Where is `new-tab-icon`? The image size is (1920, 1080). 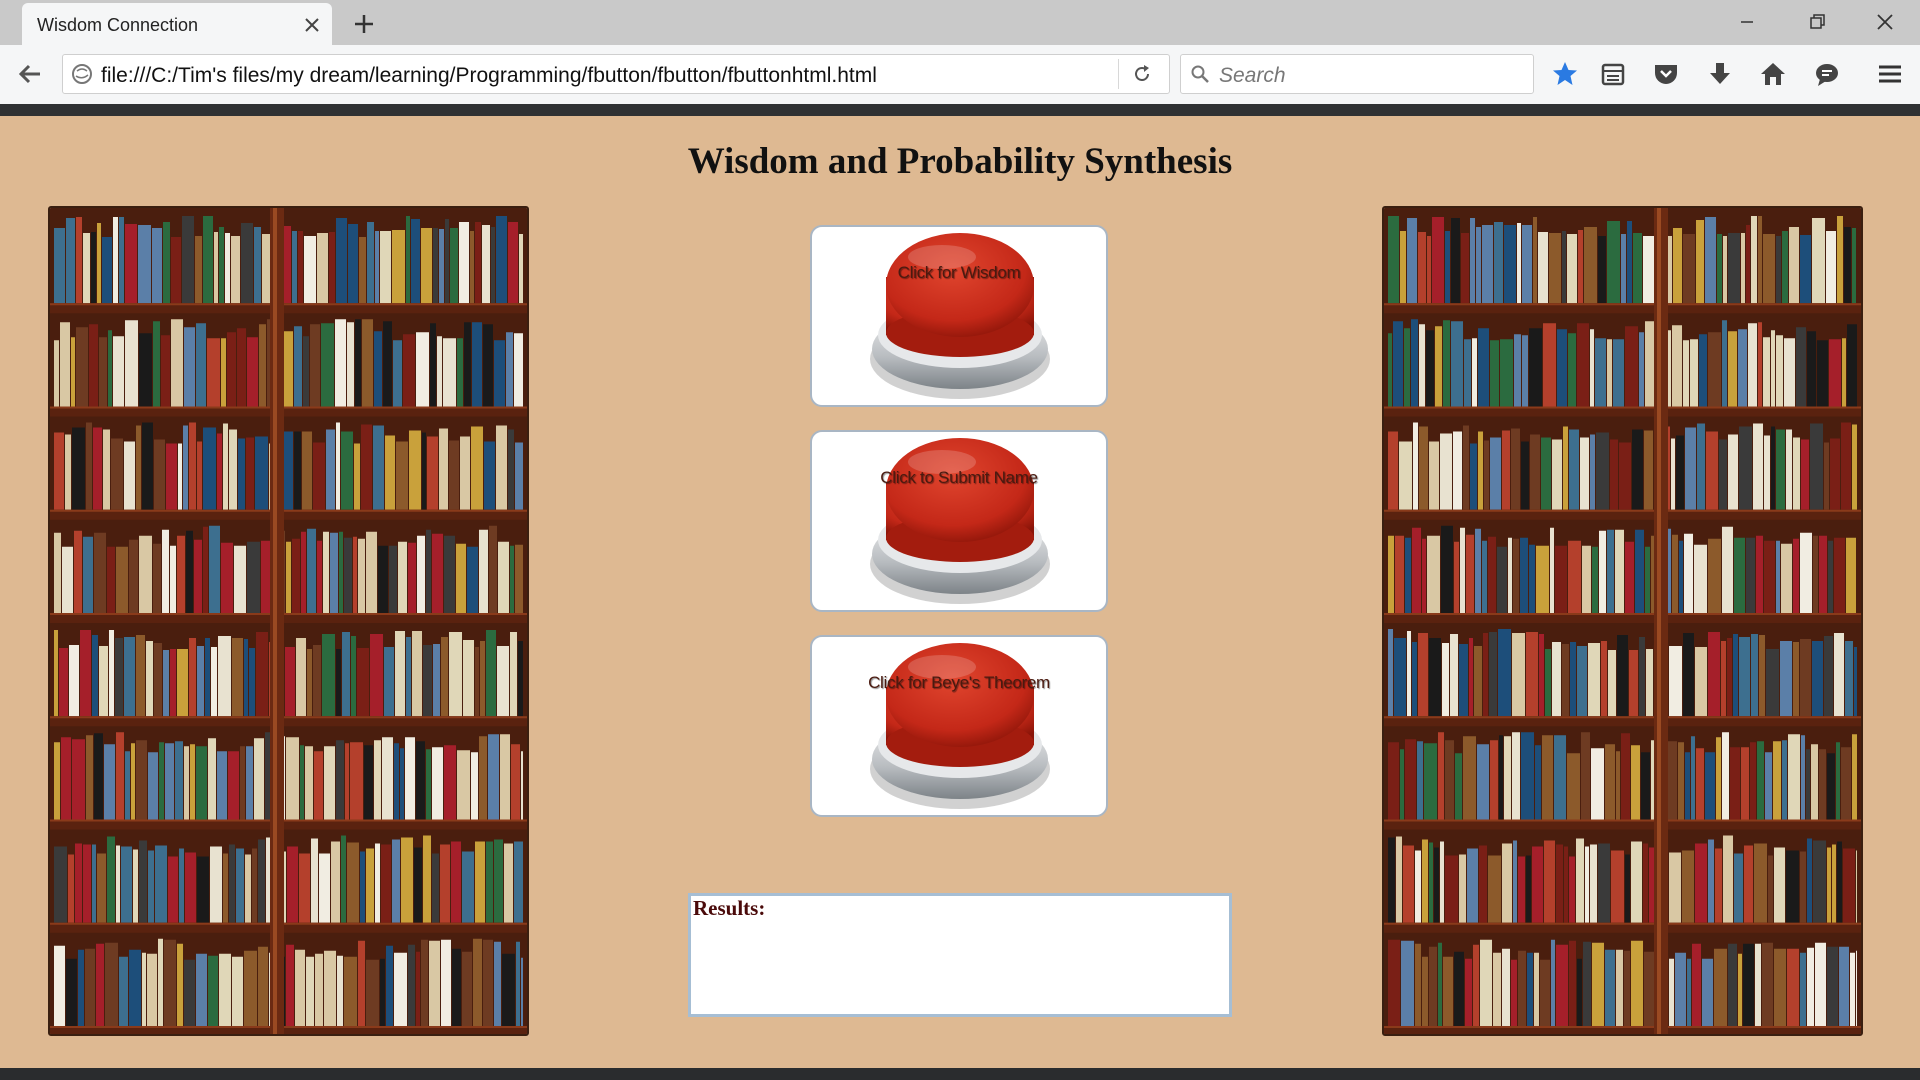 new-tab-icon is located at coordinates (364, 24).